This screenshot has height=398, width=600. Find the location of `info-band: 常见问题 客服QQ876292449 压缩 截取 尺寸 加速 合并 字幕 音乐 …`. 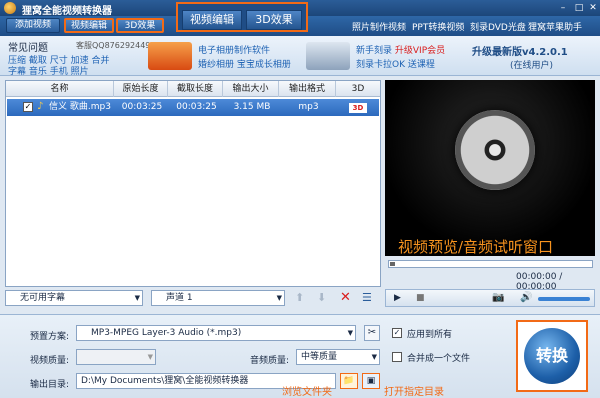

info-band: 常见问题 客服QQ876292449 压缩 截取 尺寸 加速 合并 字幕 音乐 … is located at coordinates (300, 56).